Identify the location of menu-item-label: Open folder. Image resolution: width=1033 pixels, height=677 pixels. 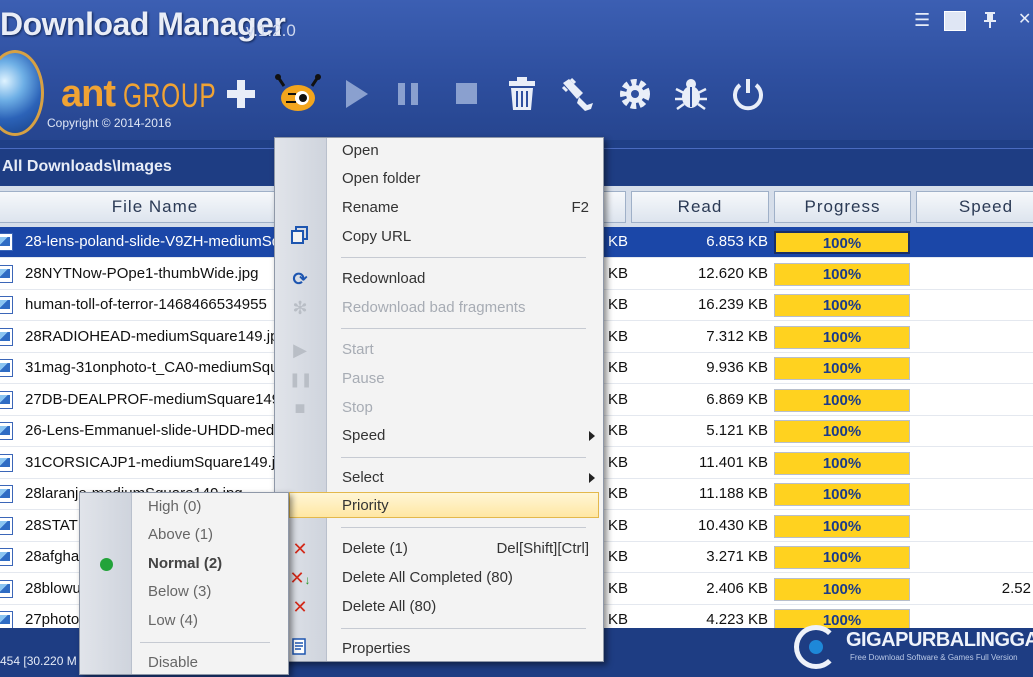
(381, 178).